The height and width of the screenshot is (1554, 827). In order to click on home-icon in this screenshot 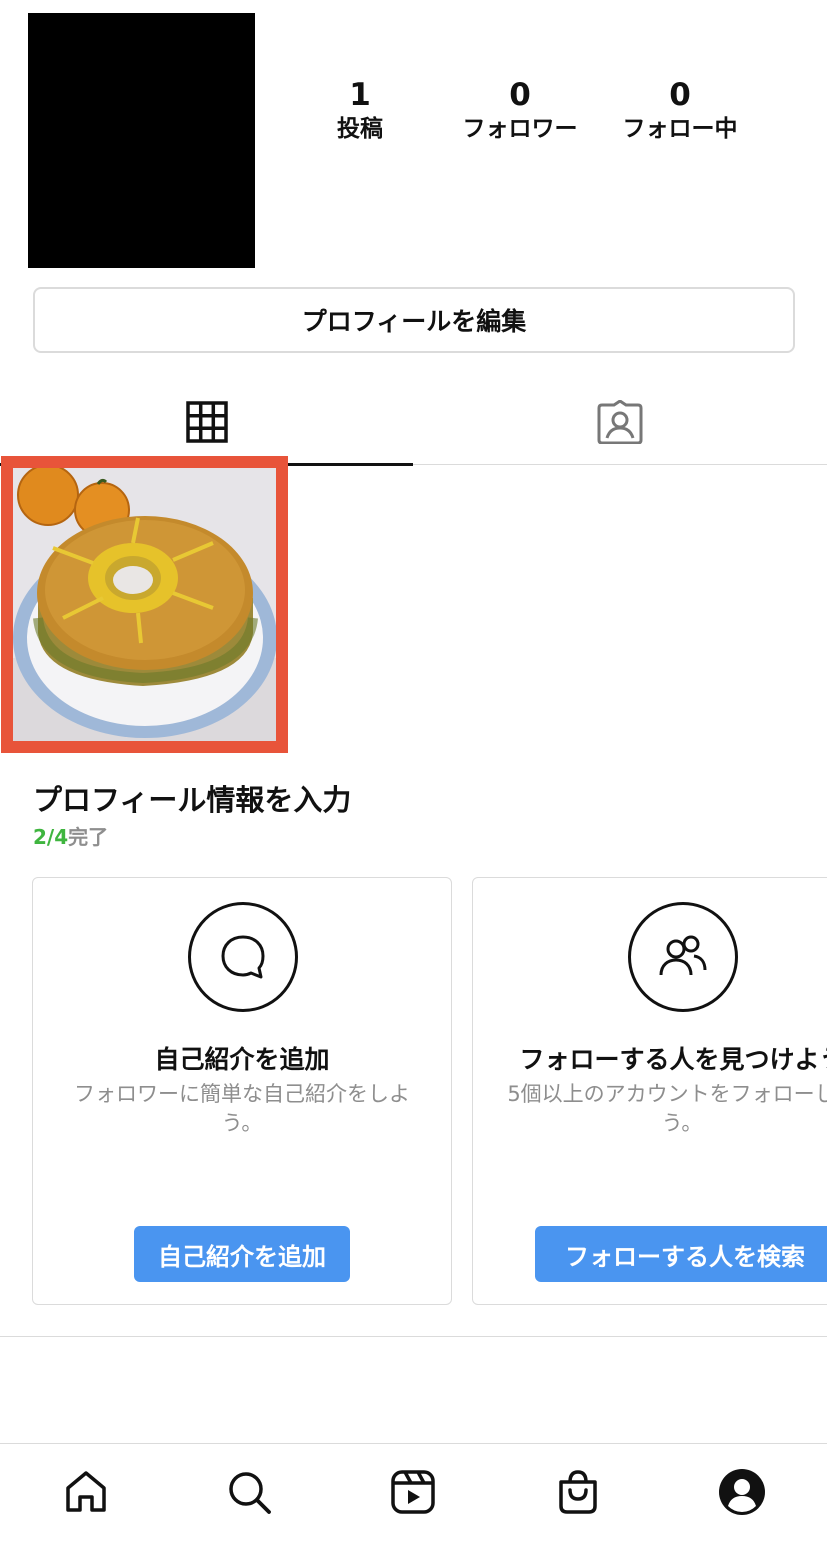, I will do `click(86, 1491)`.